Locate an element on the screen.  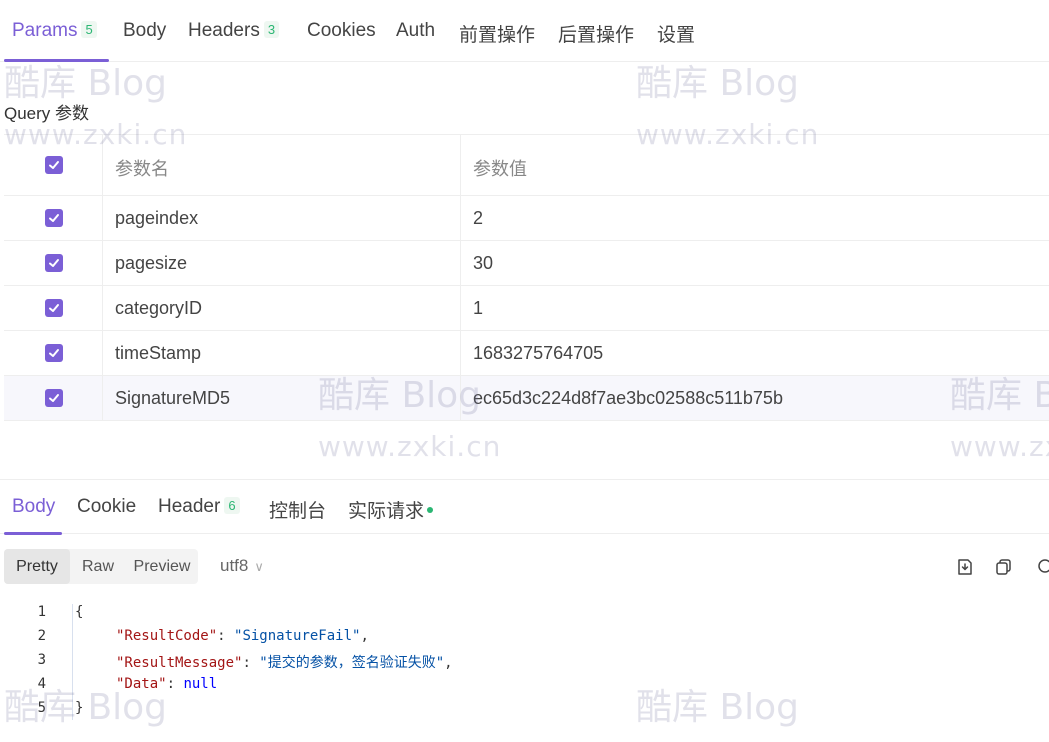
chevron-down-icon: ∨ is located at coordinates (259, 566).